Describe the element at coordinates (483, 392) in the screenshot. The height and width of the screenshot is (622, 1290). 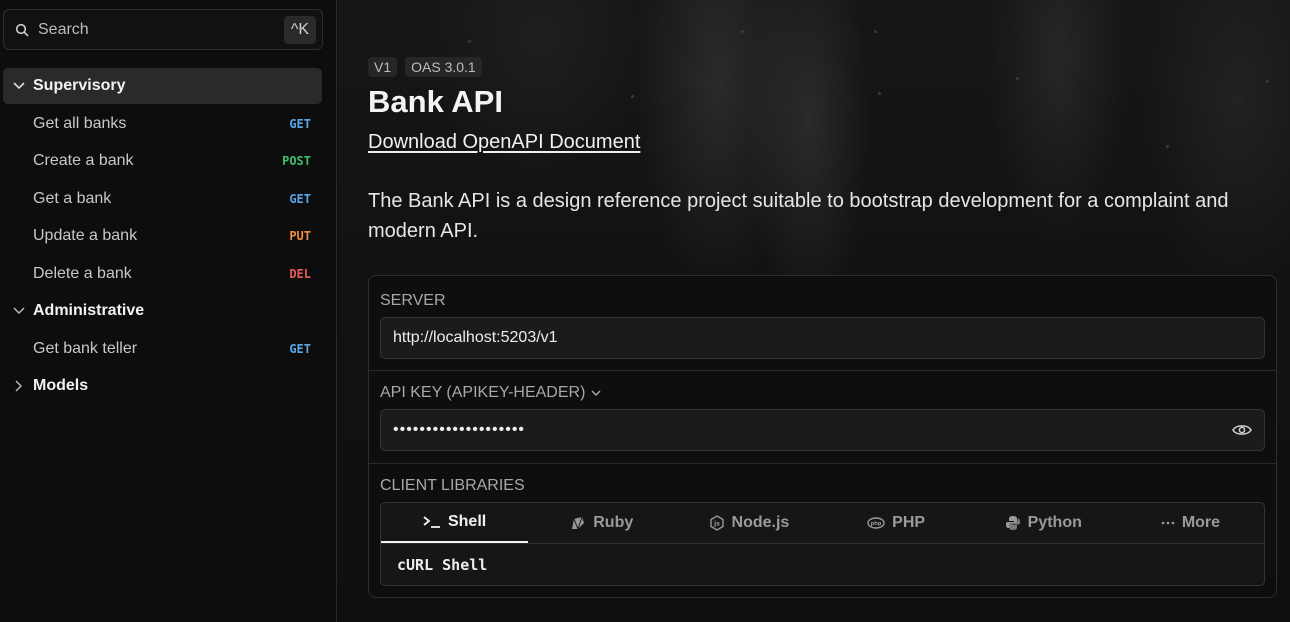
I see `api-key-label-text: API KEY (APIKEY-HEADER)` at that location.